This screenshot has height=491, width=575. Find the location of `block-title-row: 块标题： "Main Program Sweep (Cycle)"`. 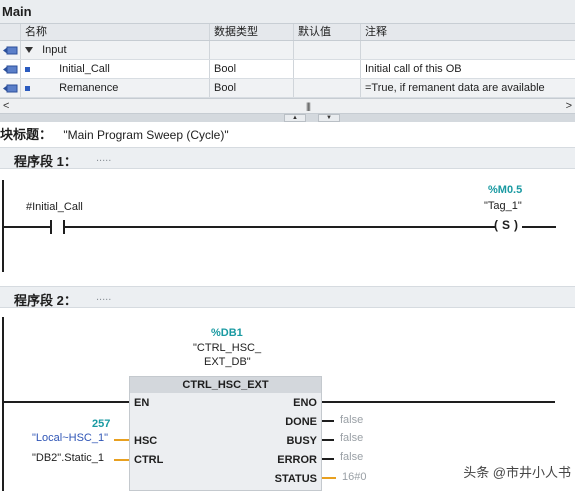

block-title-row: 块标题： "Main Program Sweep (Cycle)" is located at coordinates (114, 133).